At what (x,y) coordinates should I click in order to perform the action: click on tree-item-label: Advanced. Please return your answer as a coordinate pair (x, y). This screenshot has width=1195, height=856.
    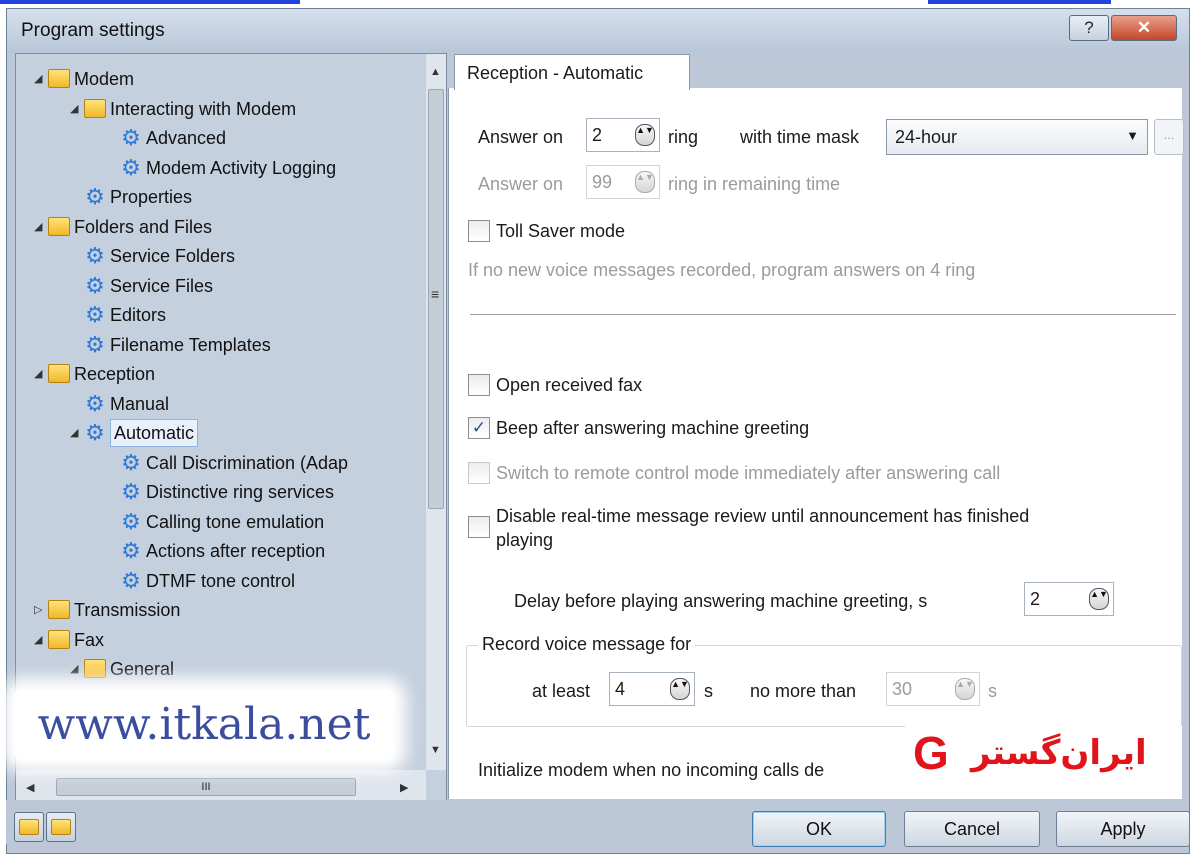
    Looking at the image, I should click on (186, 138).